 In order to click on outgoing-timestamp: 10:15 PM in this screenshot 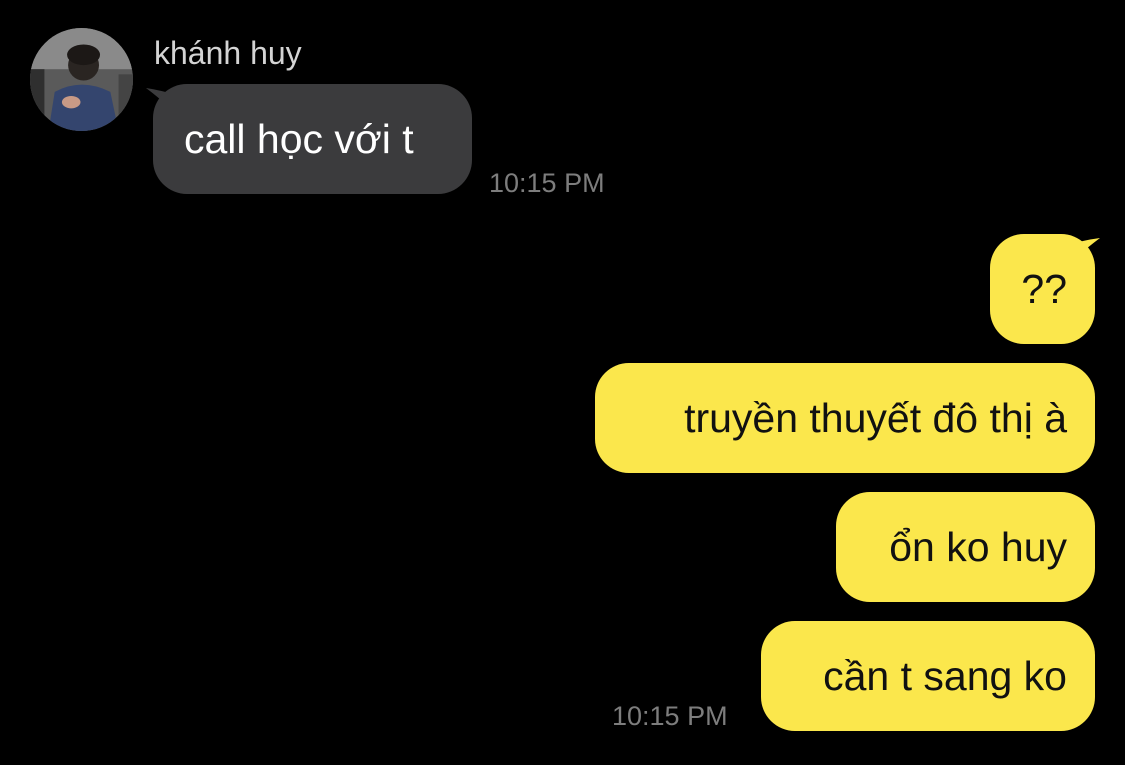, I will do `click(670, 716)`.